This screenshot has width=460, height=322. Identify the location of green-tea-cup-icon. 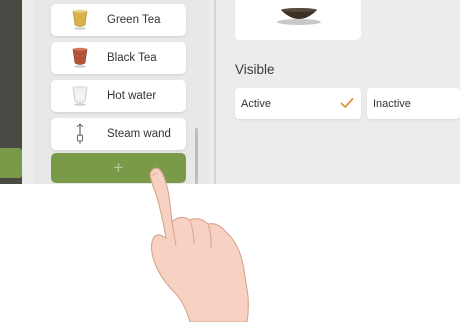
(80, 20).